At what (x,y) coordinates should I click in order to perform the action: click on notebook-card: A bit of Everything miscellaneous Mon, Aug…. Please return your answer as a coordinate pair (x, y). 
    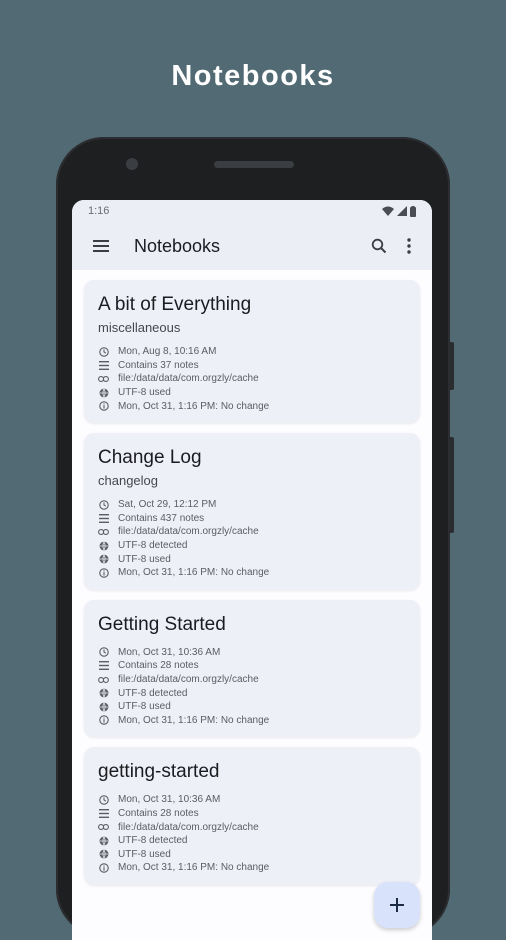
    Looking at the image, I should click on (252, 351).